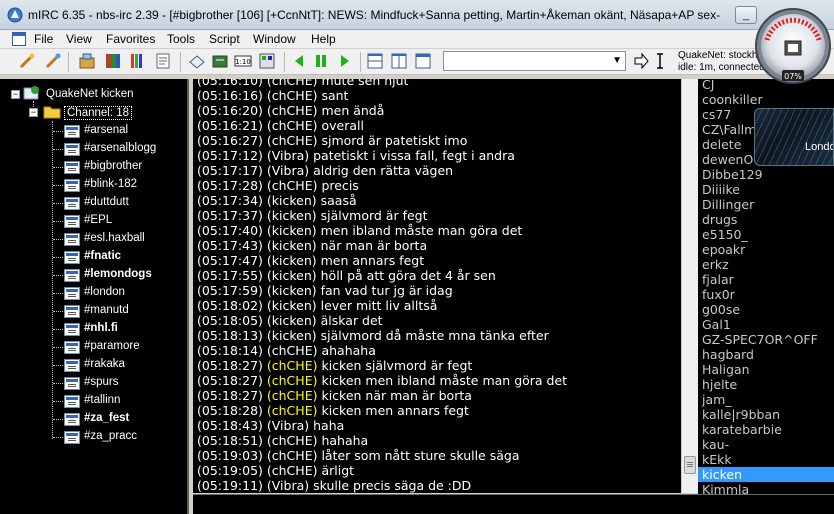  What do you see at coordinates (423, 61) in the screenshot?
I see `cascade-icon` at bounding box center [423, 61].